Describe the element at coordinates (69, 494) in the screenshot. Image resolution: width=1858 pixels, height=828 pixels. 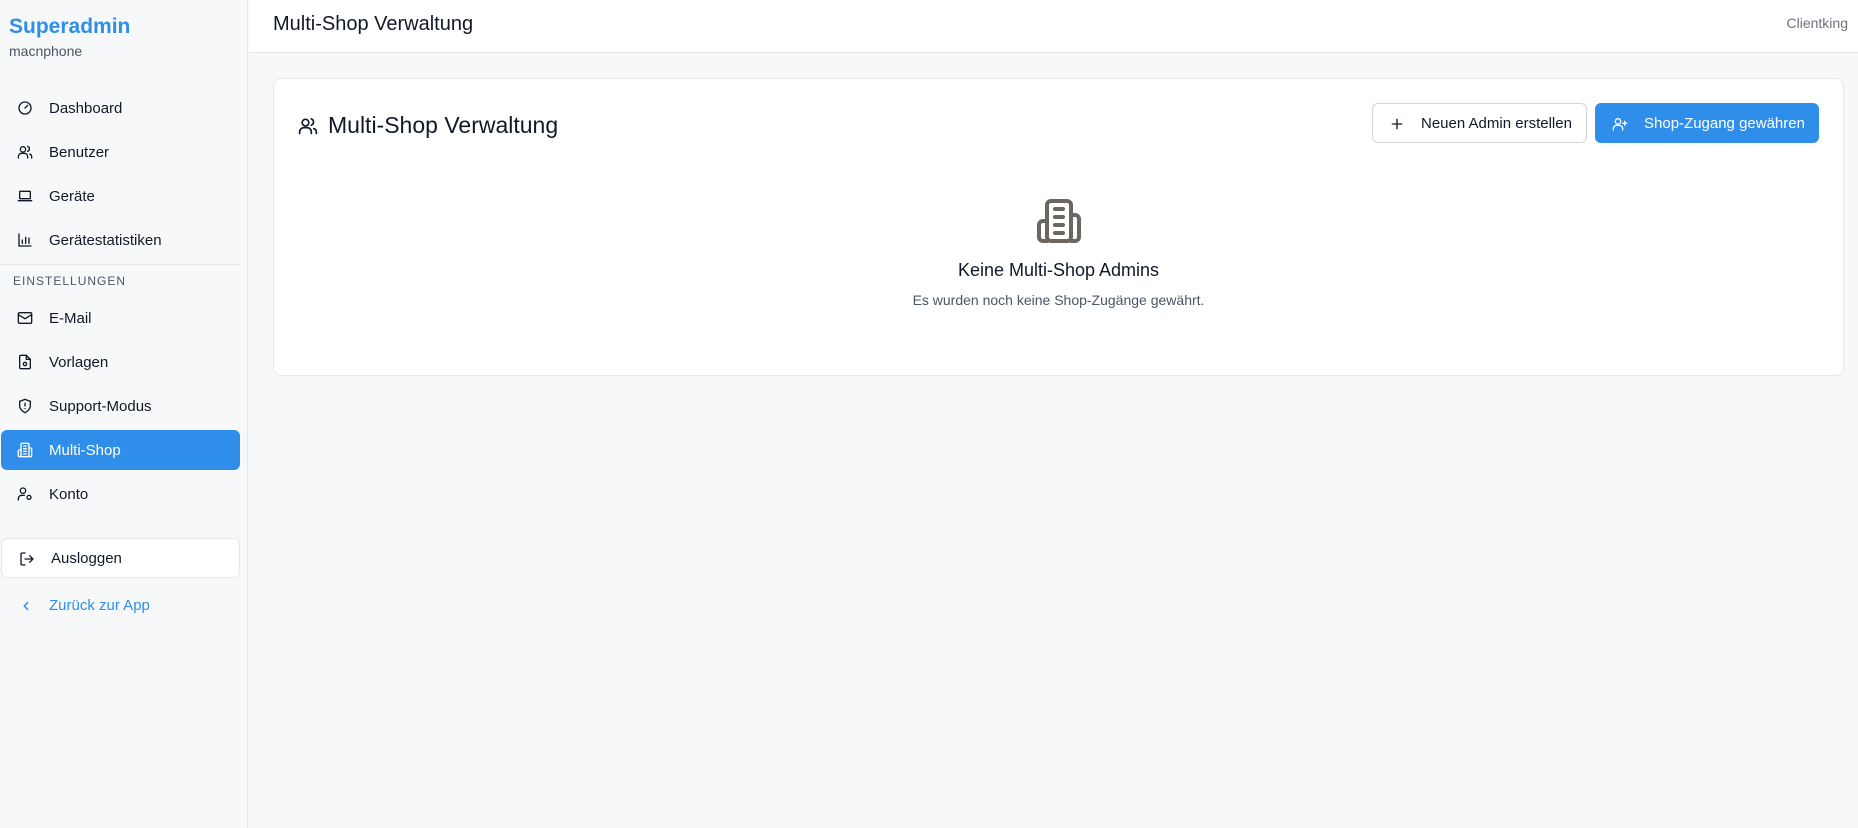
I see `sidebar-item-label: Konto` at that location.